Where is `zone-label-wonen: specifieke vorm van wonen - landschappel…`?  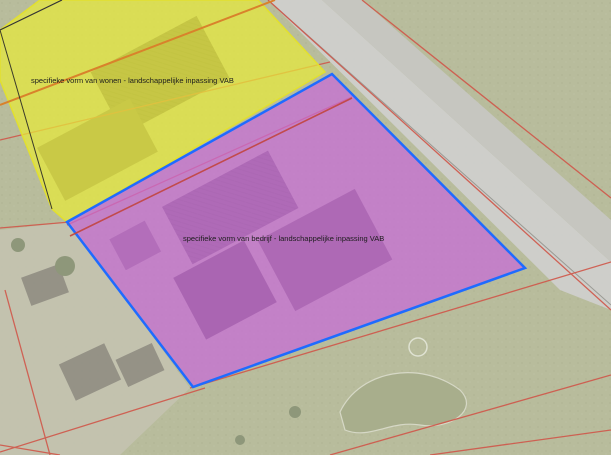
zone-label-wonen: specifieke vorm van wonen - landschappel… is located at coordinates (132, 80).